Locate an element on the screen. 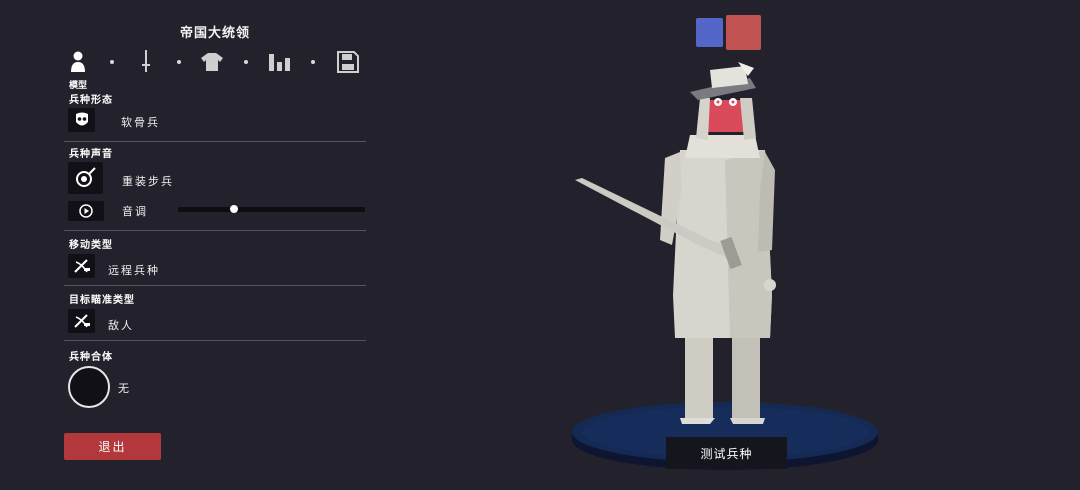 The image size is (1080, 490). tab-stats is located at coordinates (280, 62).